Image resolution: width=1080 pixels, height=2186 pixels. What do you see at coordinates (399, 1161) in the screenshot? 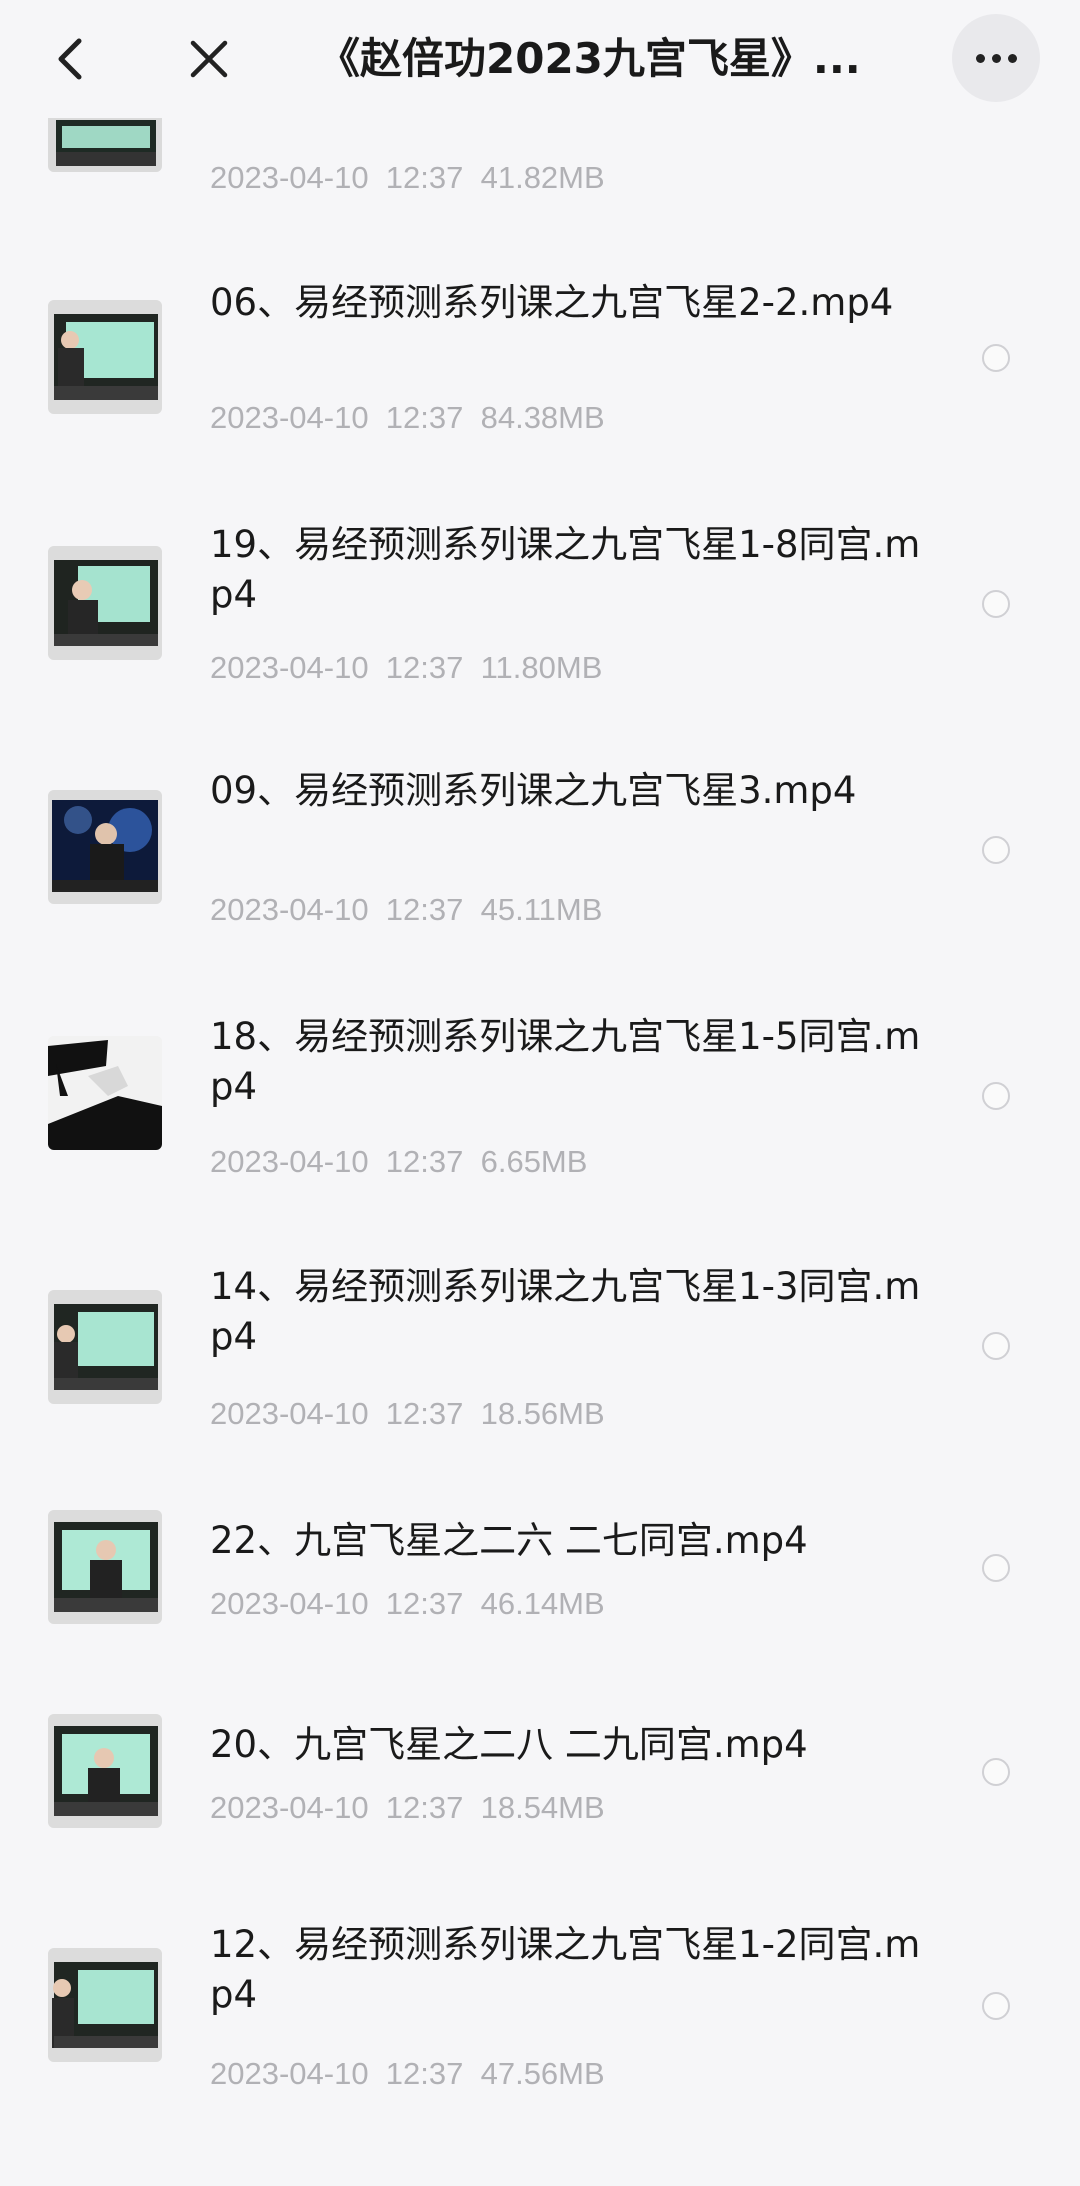
I see `file-meta: 2023-04-10 12:37 6.65MB` at bounding box center [399, 1161].